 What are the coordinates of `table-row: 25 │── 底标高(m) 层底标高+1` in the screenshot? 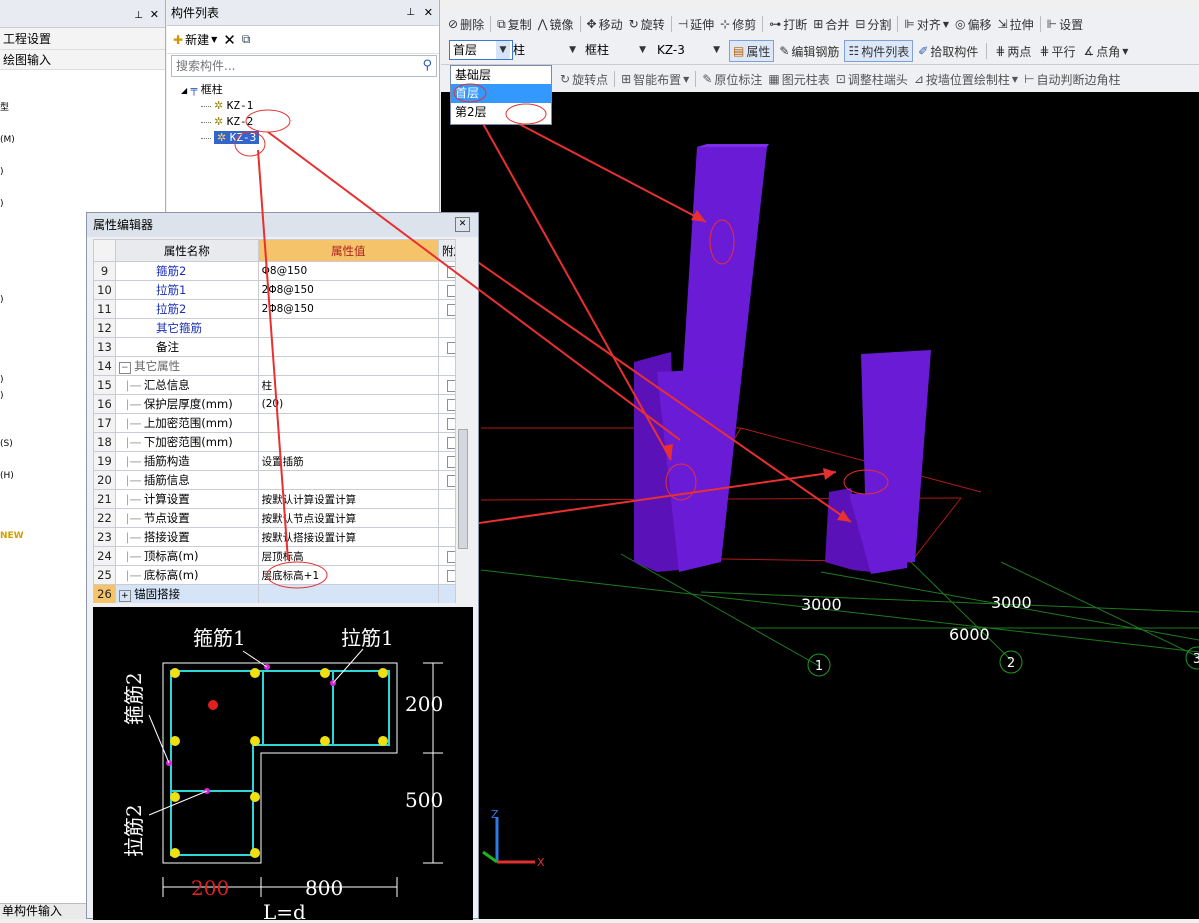 It's located at (281, 575).